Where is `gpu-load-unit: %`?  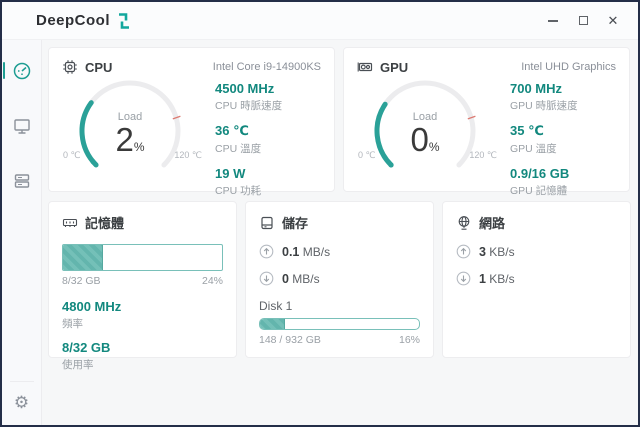 gpu-load-unit: % is located at coordinates (434, 147).